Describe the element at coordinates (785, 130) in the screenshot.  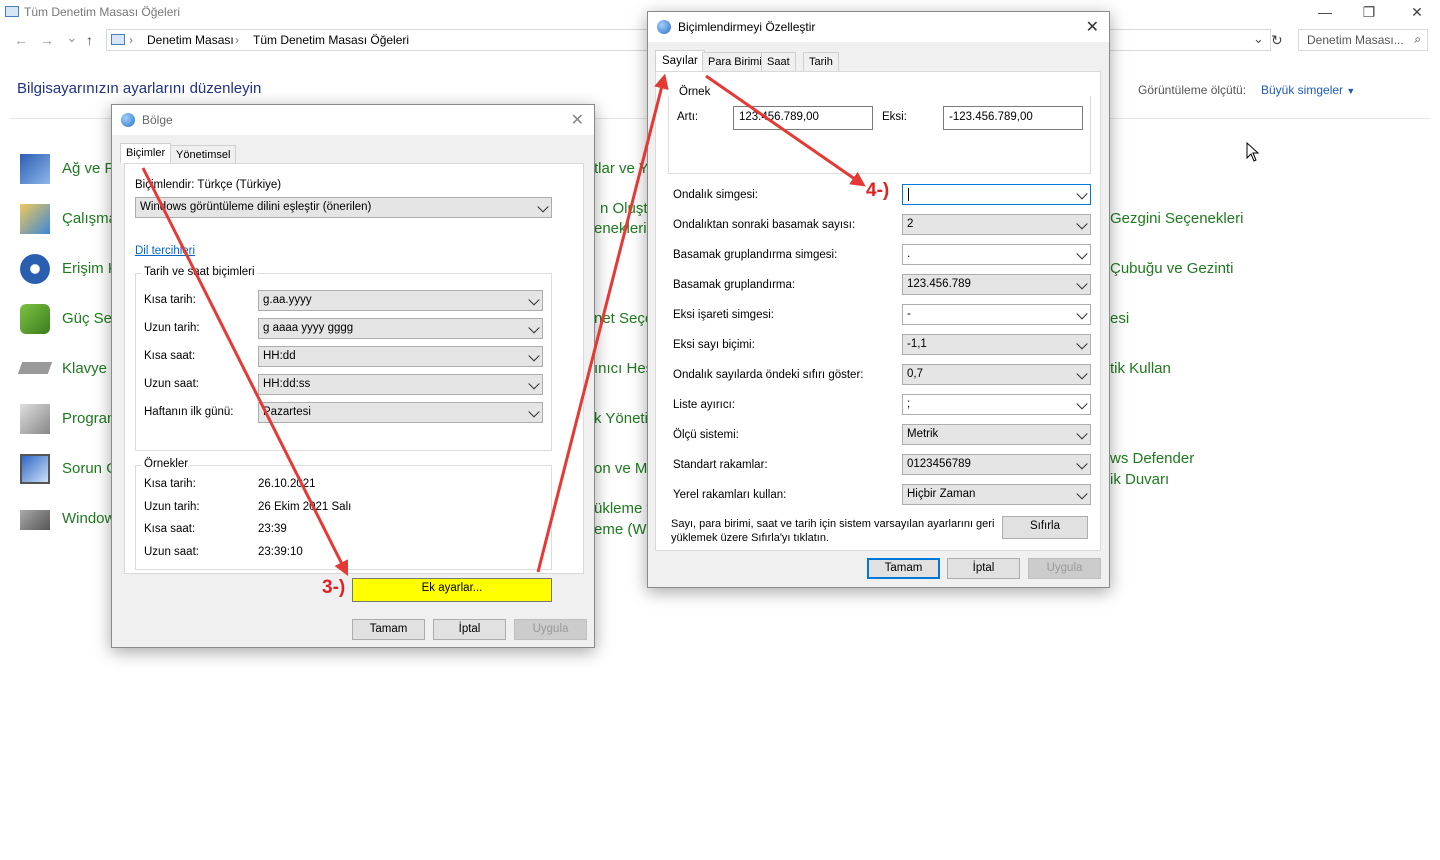
I see `arrow-to-decimal-symbol` at that location.